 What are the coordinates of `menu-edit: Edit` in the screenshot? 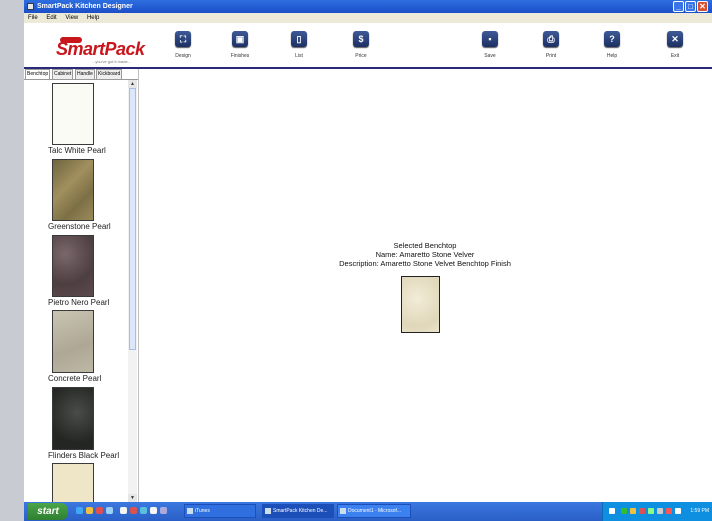 It's located at (51, 18).